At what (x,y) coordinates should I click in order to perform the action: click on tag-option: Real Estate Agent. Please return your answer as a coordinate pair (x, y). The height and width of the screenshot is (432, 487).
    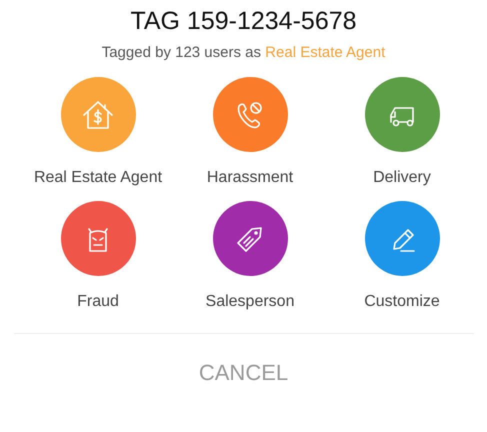
    Looking at the image, I should click on (98, 132).